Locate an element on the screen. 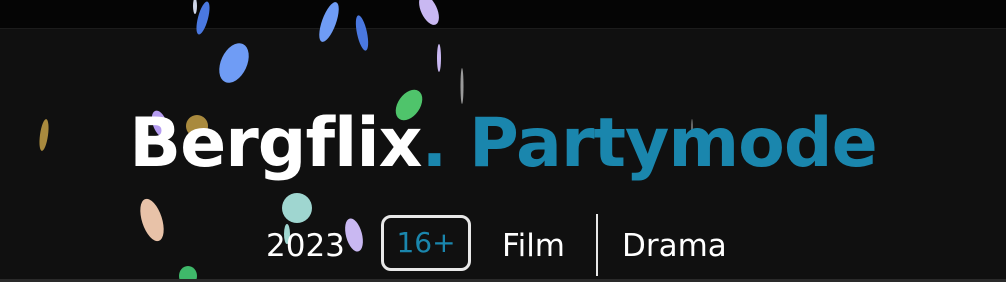  genre-film: Film is located at coordinates (533, 246).